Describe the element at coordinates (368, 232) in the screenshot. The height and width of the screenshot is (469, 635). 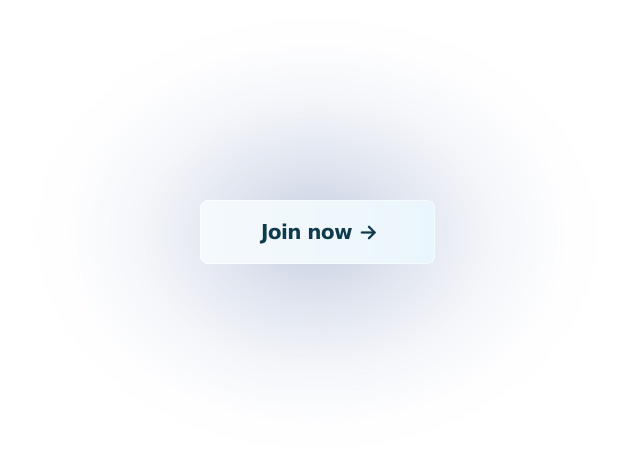
I see `arrow-right-icon` at that location.